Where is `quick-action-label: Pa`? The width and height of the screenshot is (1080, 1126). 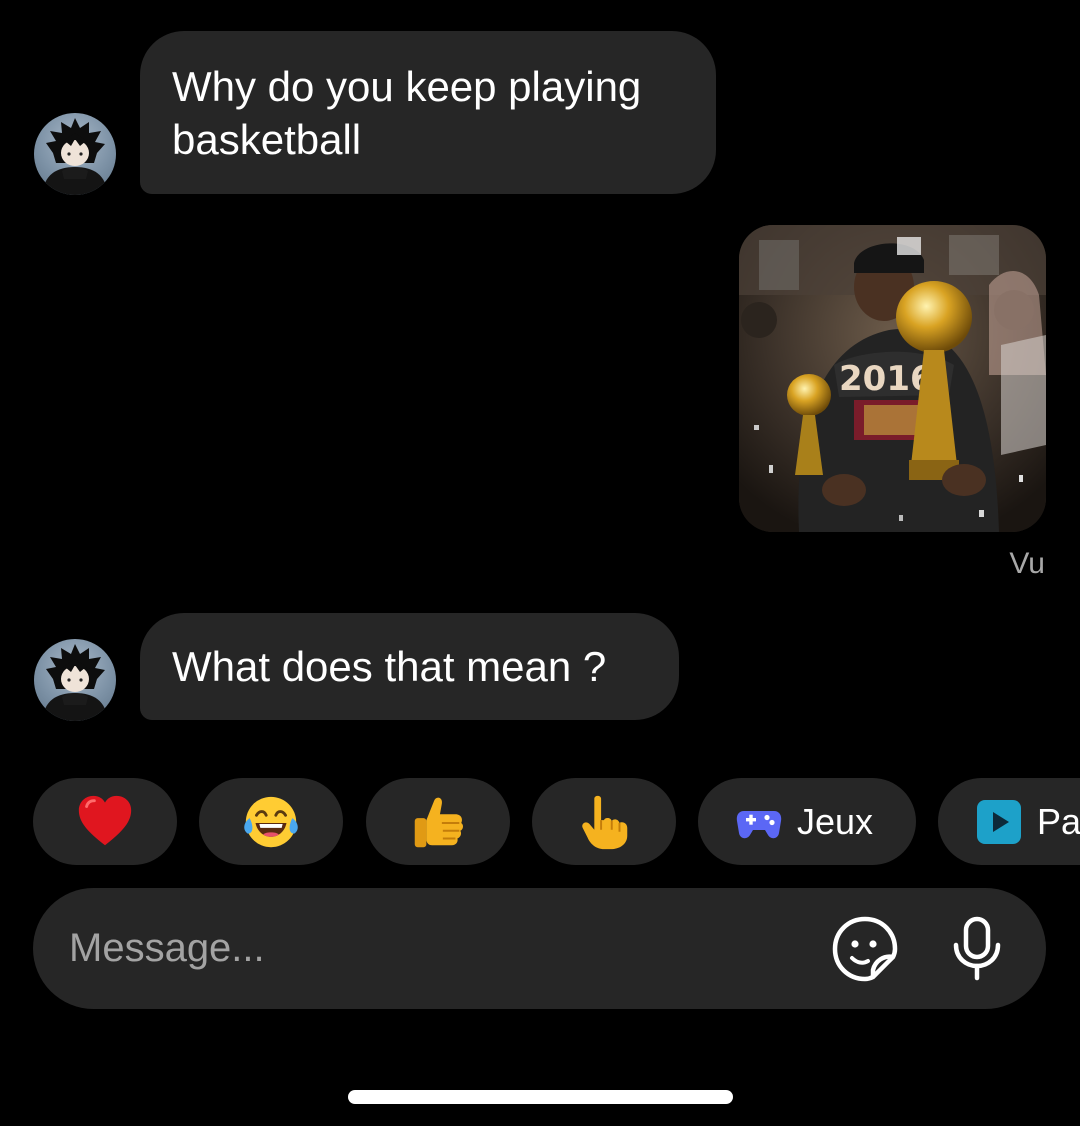
quick-action-label: Pa is located at coordinates (1058, 821).